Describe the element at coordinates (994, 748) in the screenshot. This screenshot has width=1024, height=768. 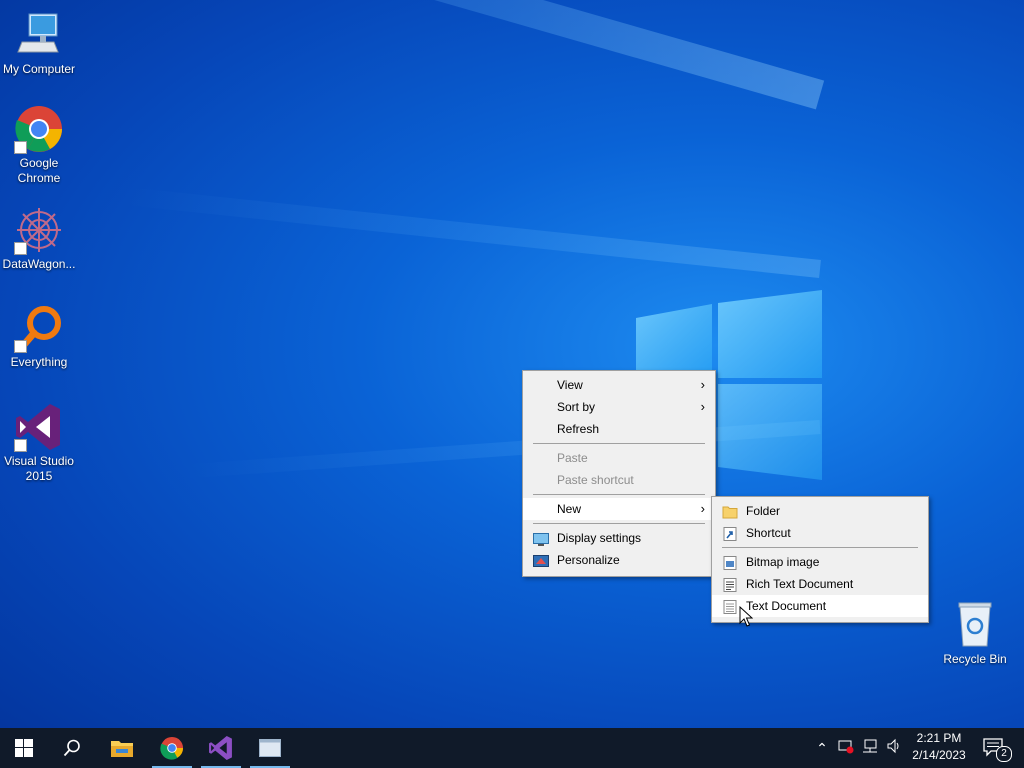
I see `action-center-button: 2` at that location.